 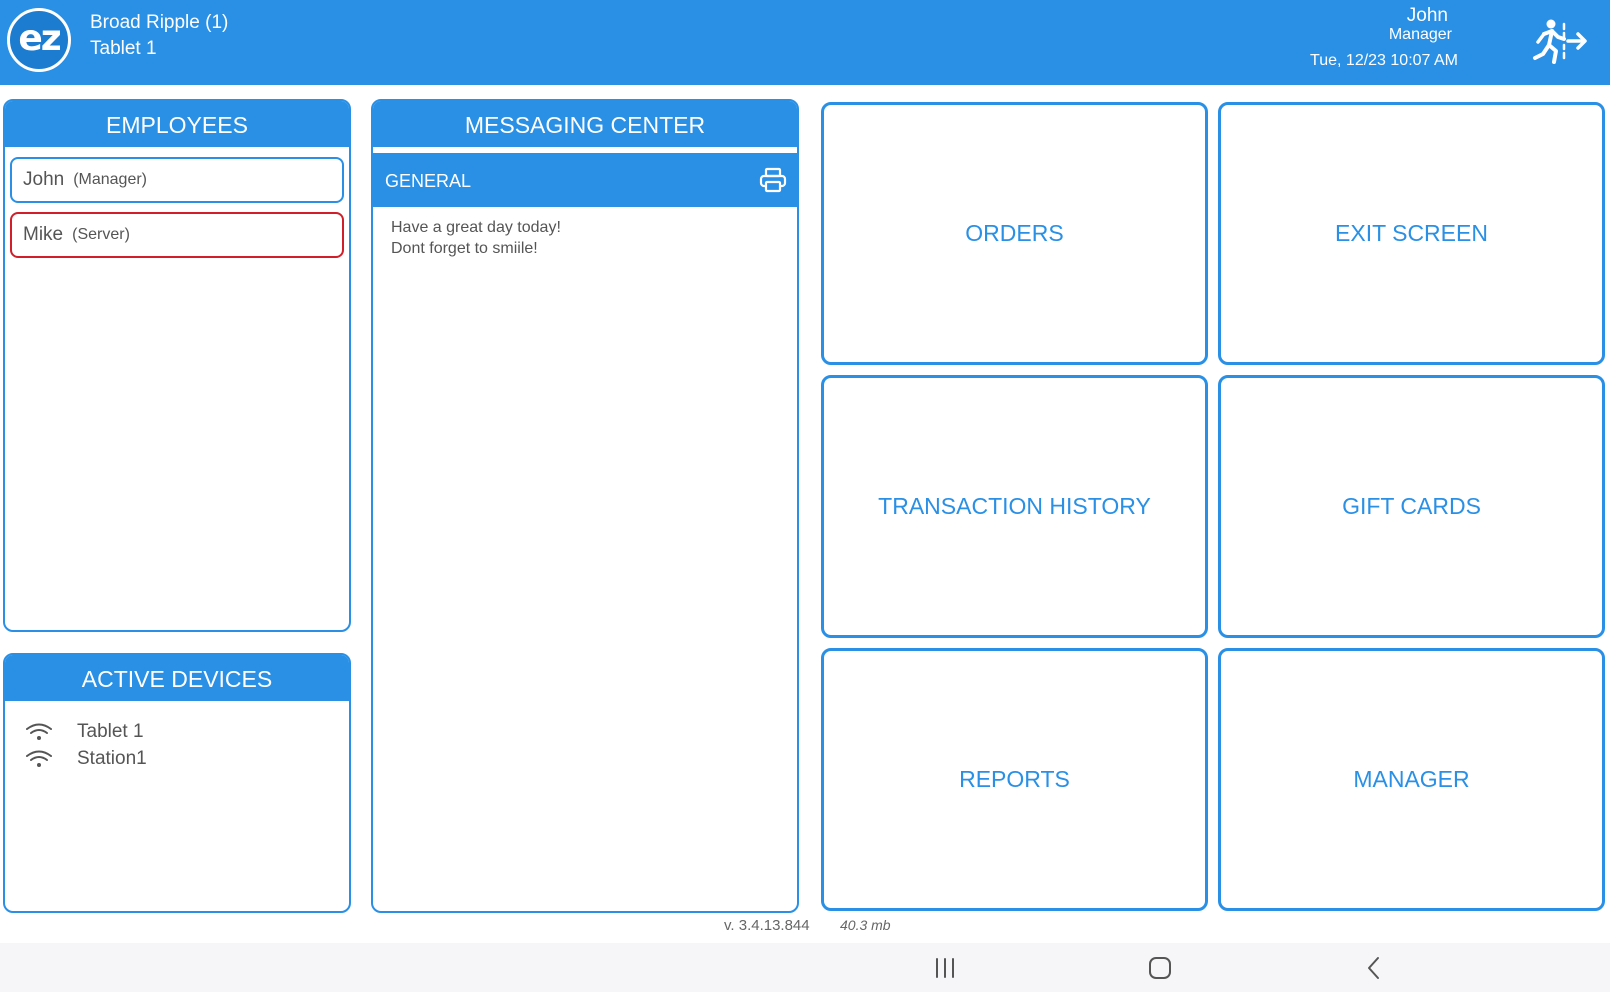 I want to click on store-name: Broad Ripple (1), so click(x=159, y=22).